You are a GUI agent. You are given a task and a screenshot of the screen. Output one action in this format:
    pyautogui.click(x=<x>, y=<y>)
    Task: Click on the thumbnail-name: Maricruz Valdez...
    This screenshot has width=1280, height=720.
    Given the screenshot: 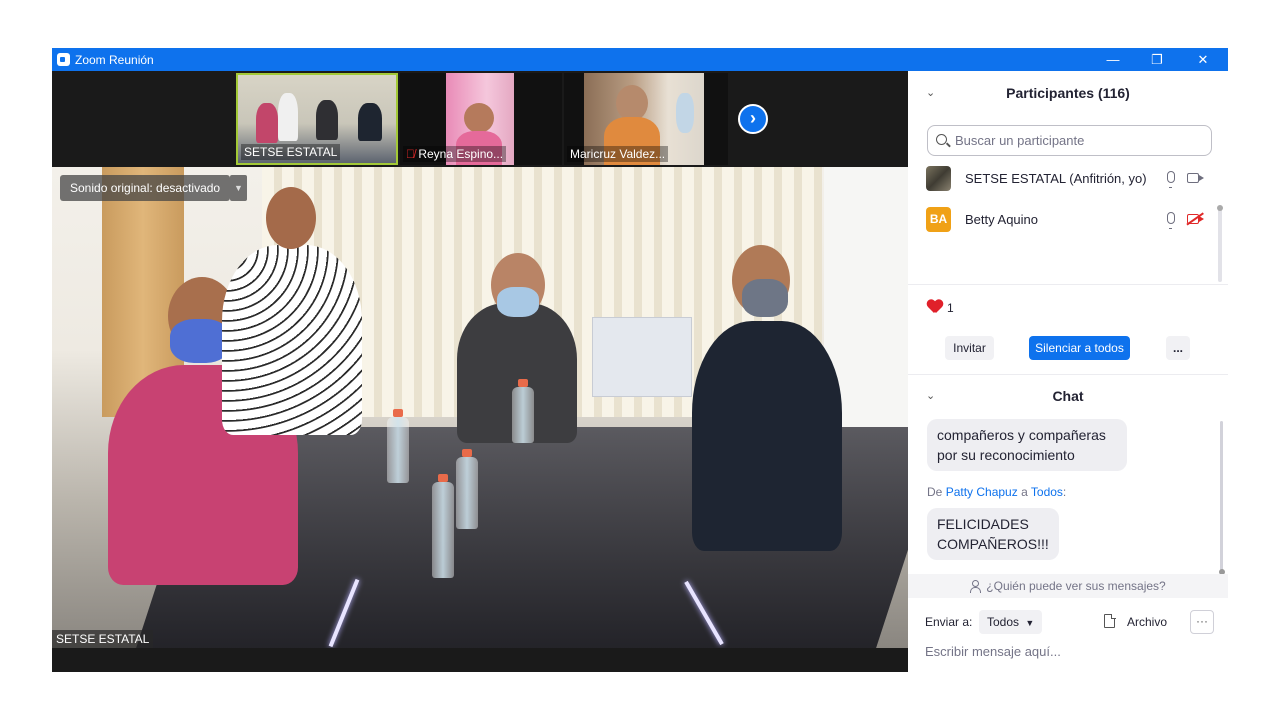 What is the action you would take?
    pyautogui.click(x=618, y=154)
    